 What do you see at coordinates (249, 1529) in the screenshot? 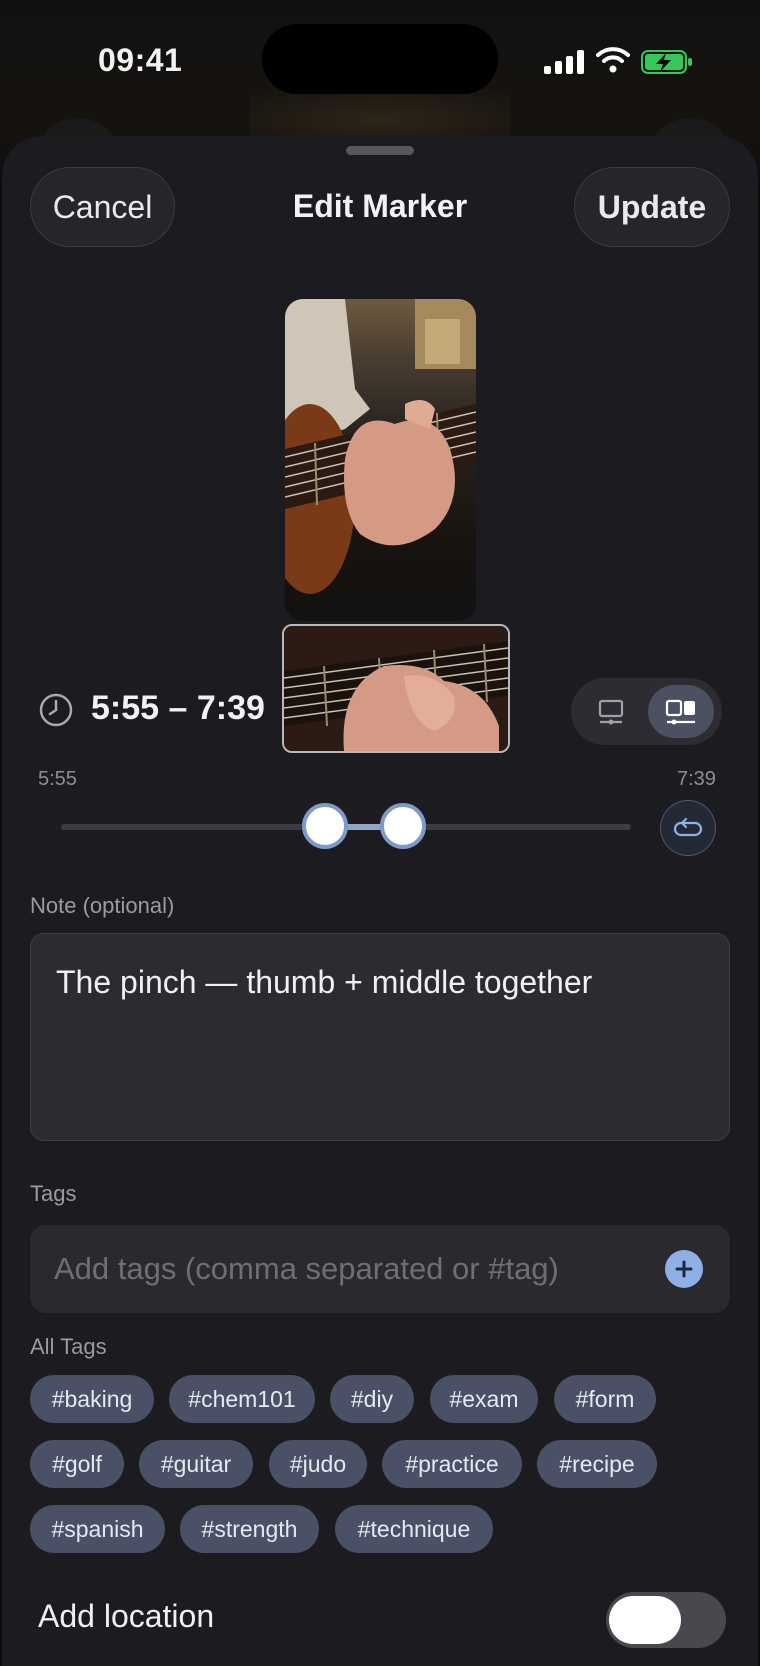
I see `tag-chip: #strength` at bounding box center [249, 1529].